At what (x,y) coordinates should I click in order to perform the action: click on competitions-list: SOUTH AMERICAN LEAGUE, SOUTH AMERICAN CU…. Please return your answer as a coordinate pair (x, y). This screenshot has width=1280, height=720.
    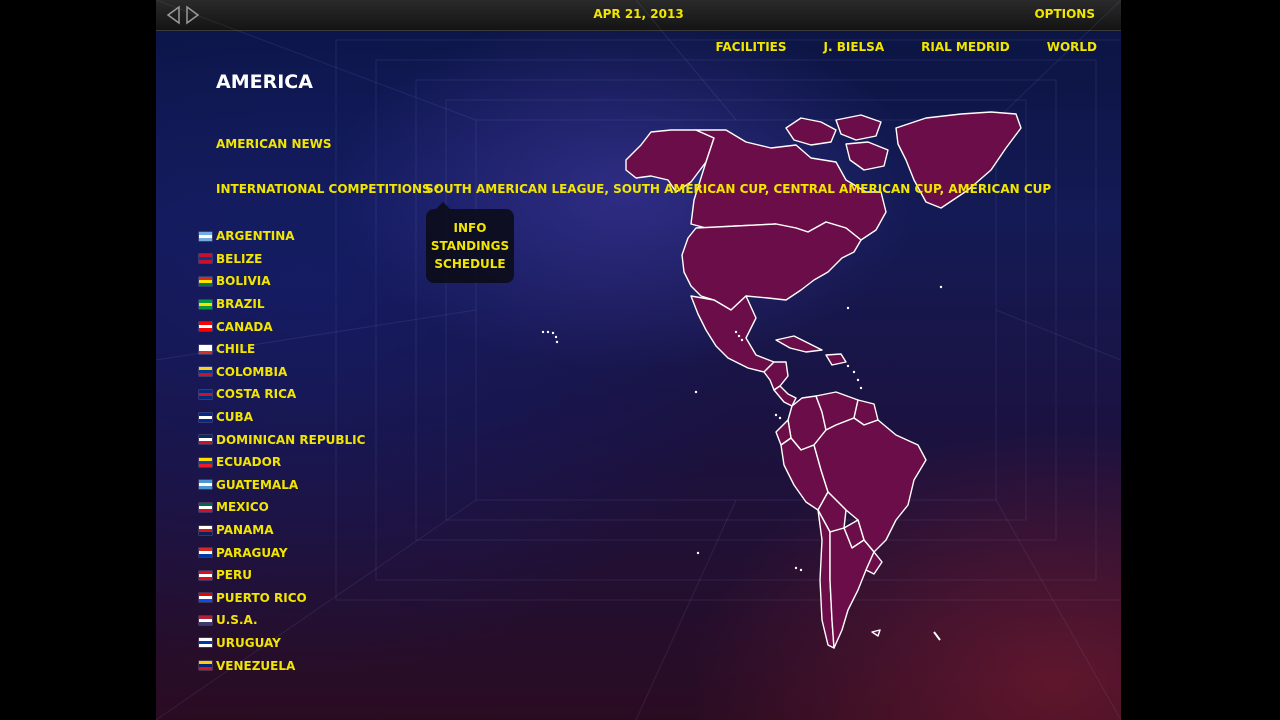
    Looking at the image, I should click on (738, 189).